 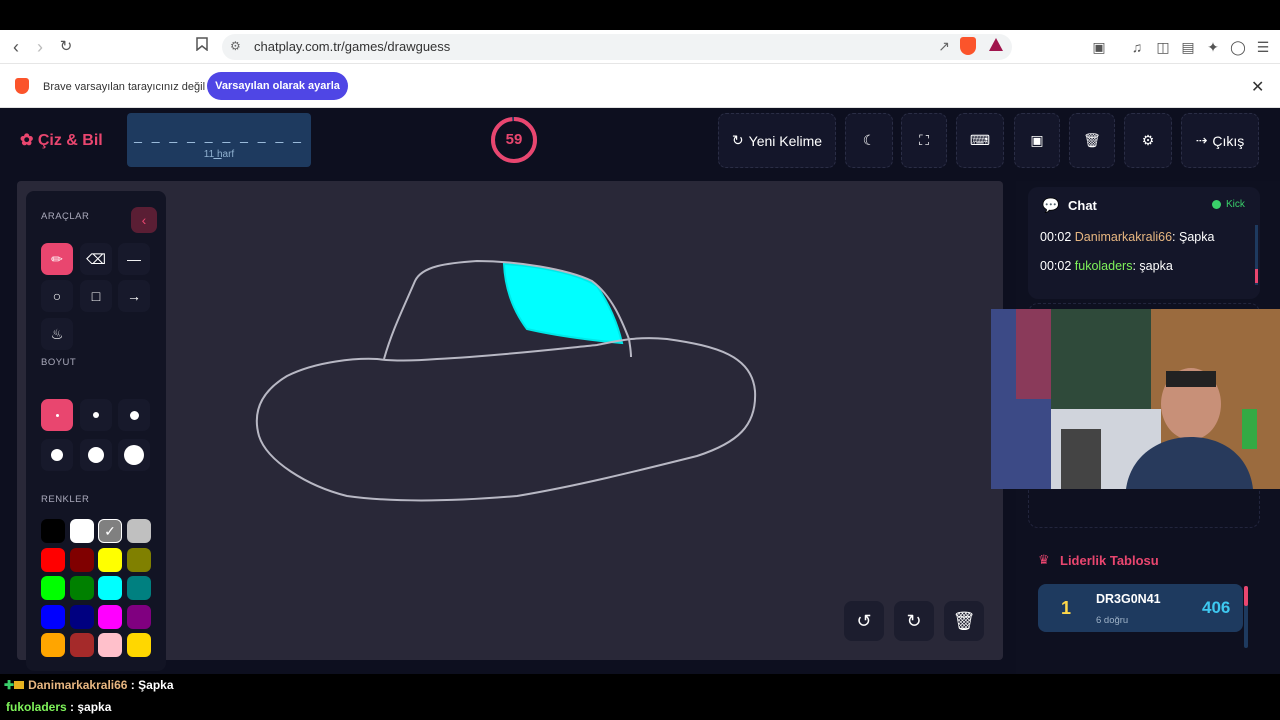 I want to click on share-icon: ↗, so click(x=944, y=46).